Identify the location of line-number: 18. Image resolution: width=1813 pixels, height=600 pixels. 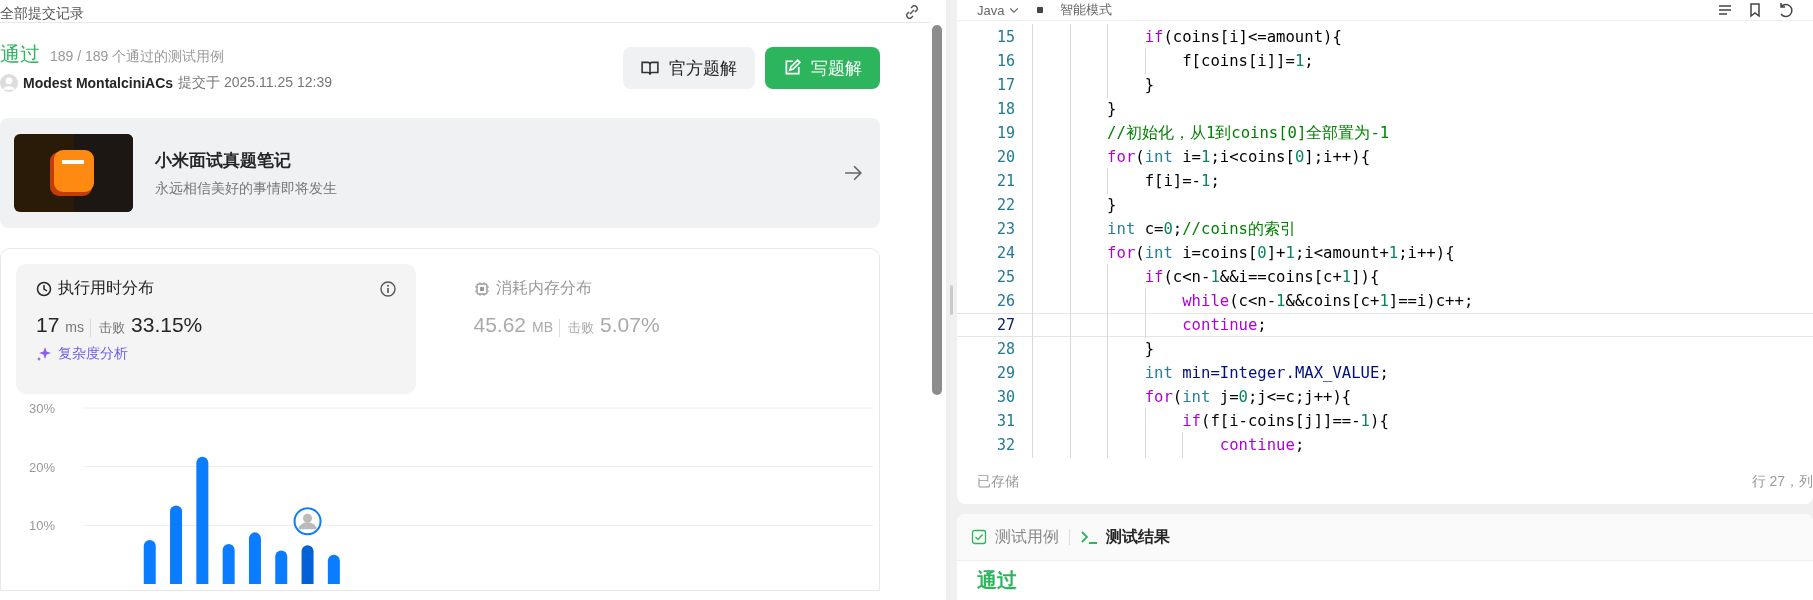
(1005, 109).